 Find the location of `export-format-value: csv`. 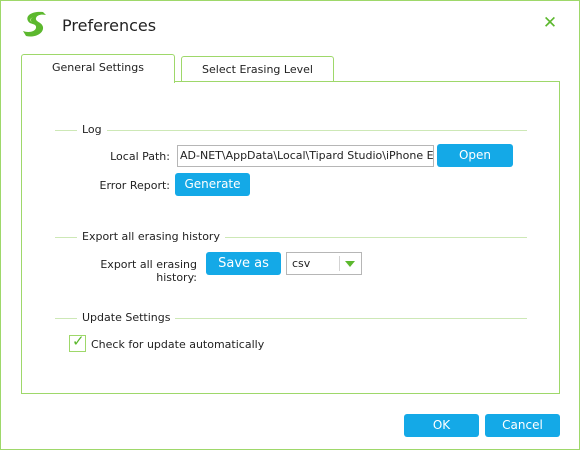

export-format-value: csv is located at coordinates (301, 263).